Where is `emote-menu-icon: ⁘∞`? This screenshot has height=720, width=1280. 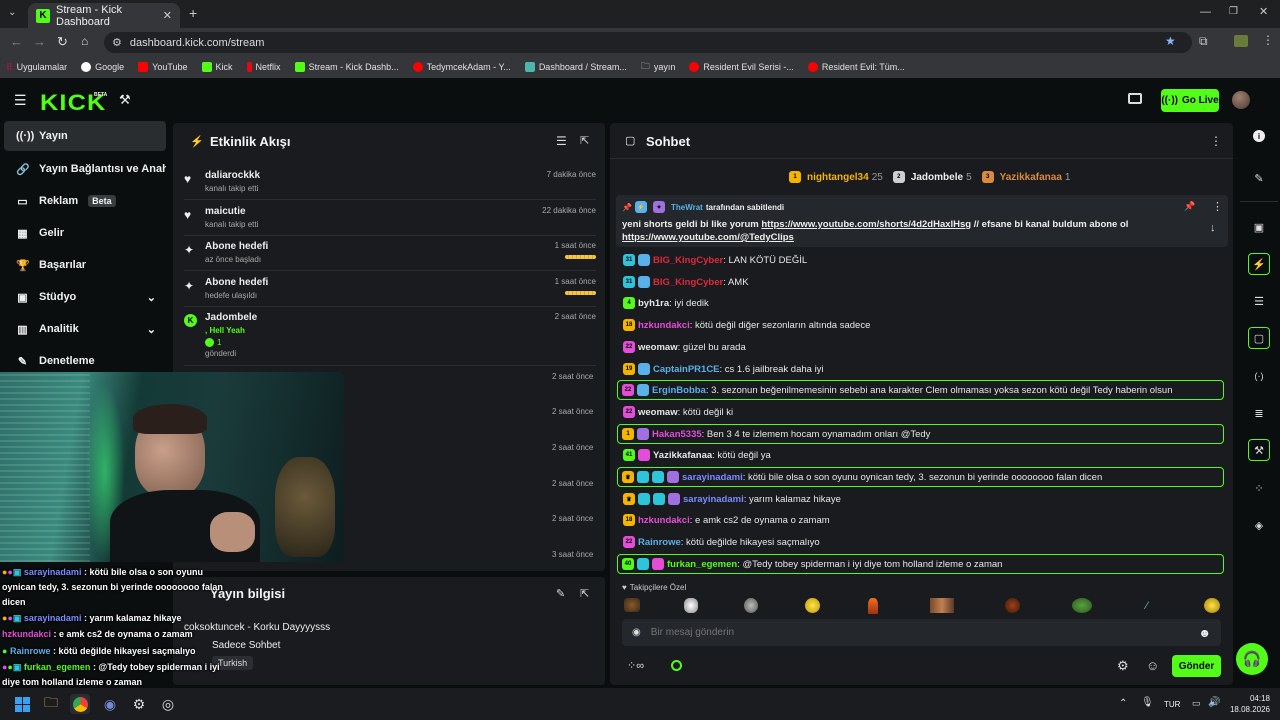
emote-menu-icon: ⁘∞ is located at coordinates (635, 665).